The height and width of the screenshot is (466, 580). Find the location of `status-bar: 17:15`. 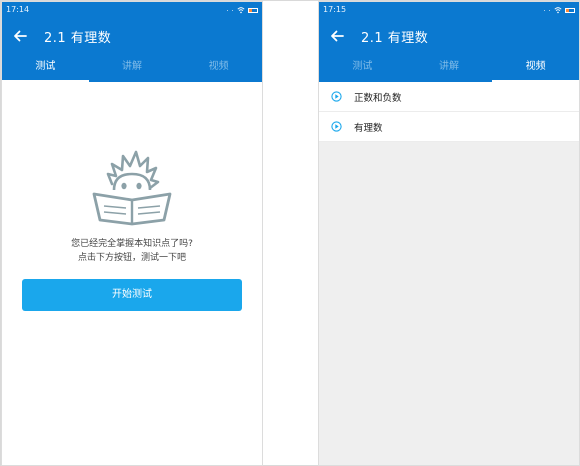

status-bar: 17:15 is located at coordinates (449, 10).